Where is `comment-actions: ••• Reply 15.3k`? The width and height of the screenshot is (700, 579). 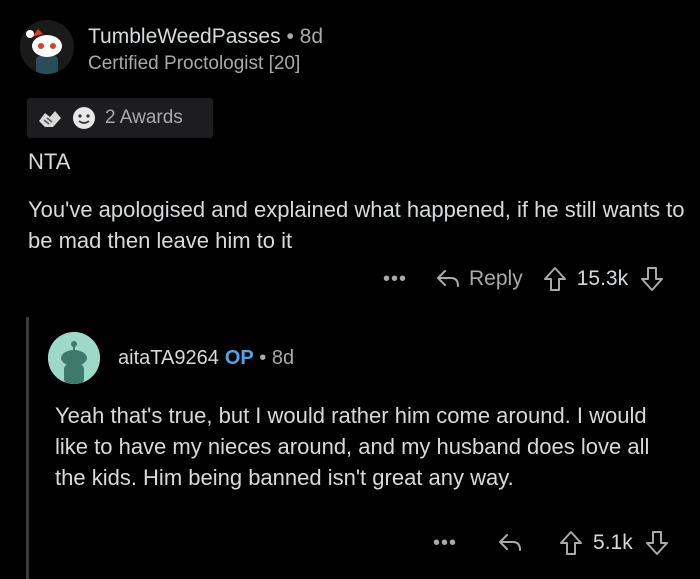 comment-actions: ••• Reply 15.3k is located at coordinates (523, 279).